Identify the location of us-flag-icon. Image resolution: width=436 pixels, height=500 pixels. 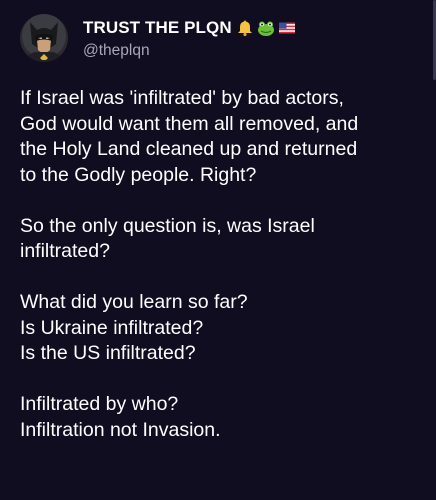
(287, 28).